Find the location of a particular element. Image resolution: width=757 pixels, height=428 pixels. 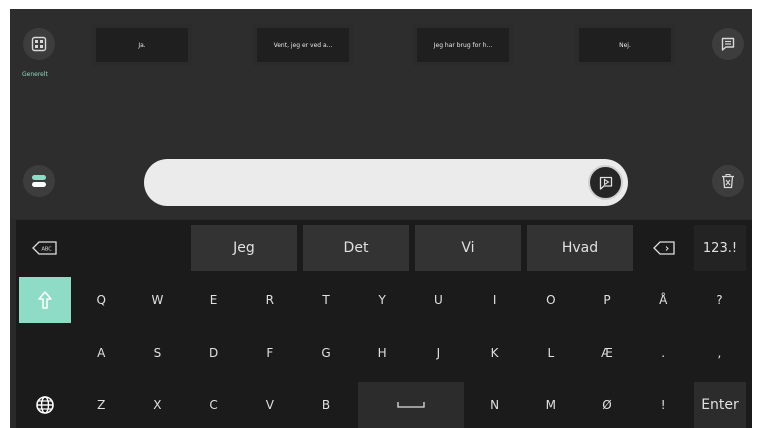

clear-button is located at coordinates (728, 181).